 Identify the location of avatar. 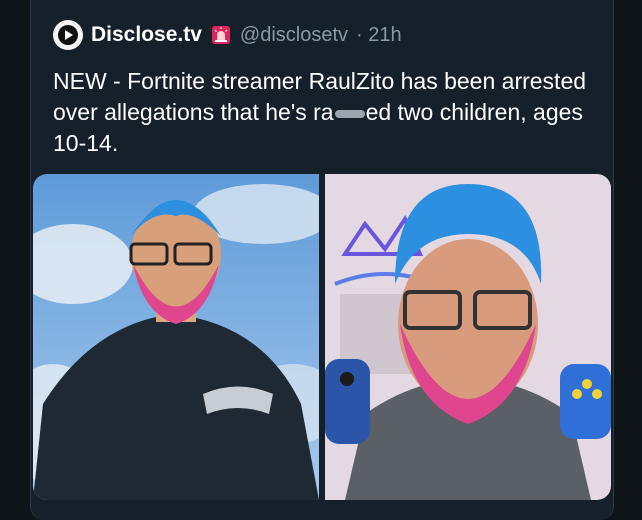
(68, 35).